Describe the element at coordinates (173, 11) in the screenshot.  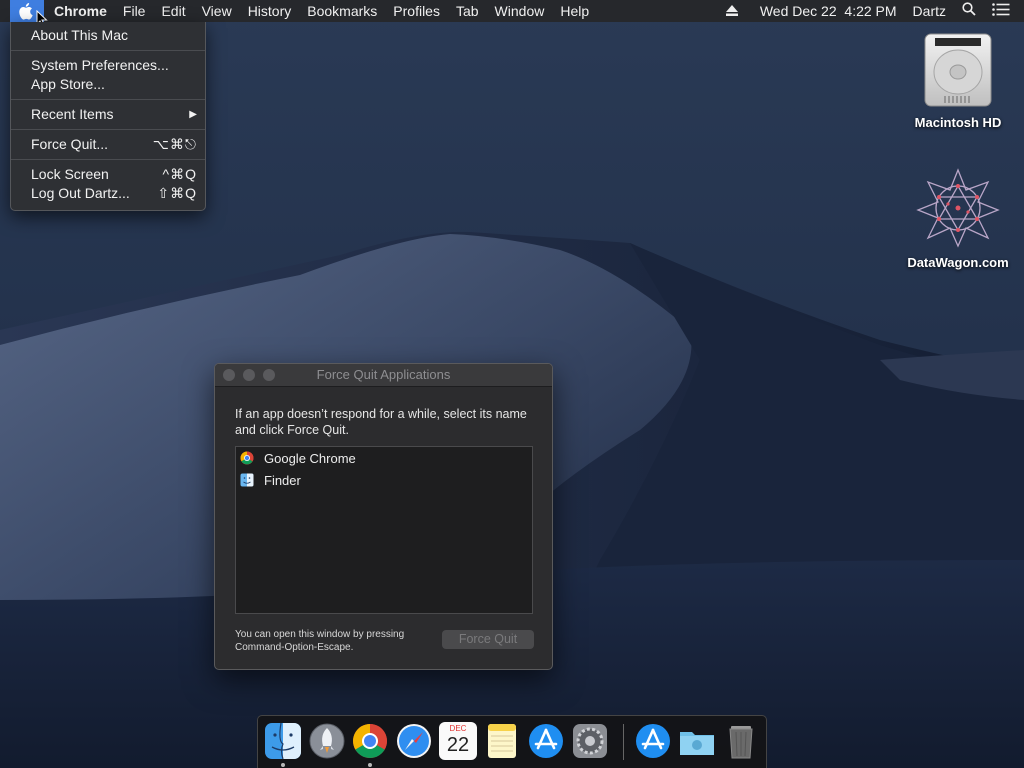
I see `menu-edit: Edit` at that location.